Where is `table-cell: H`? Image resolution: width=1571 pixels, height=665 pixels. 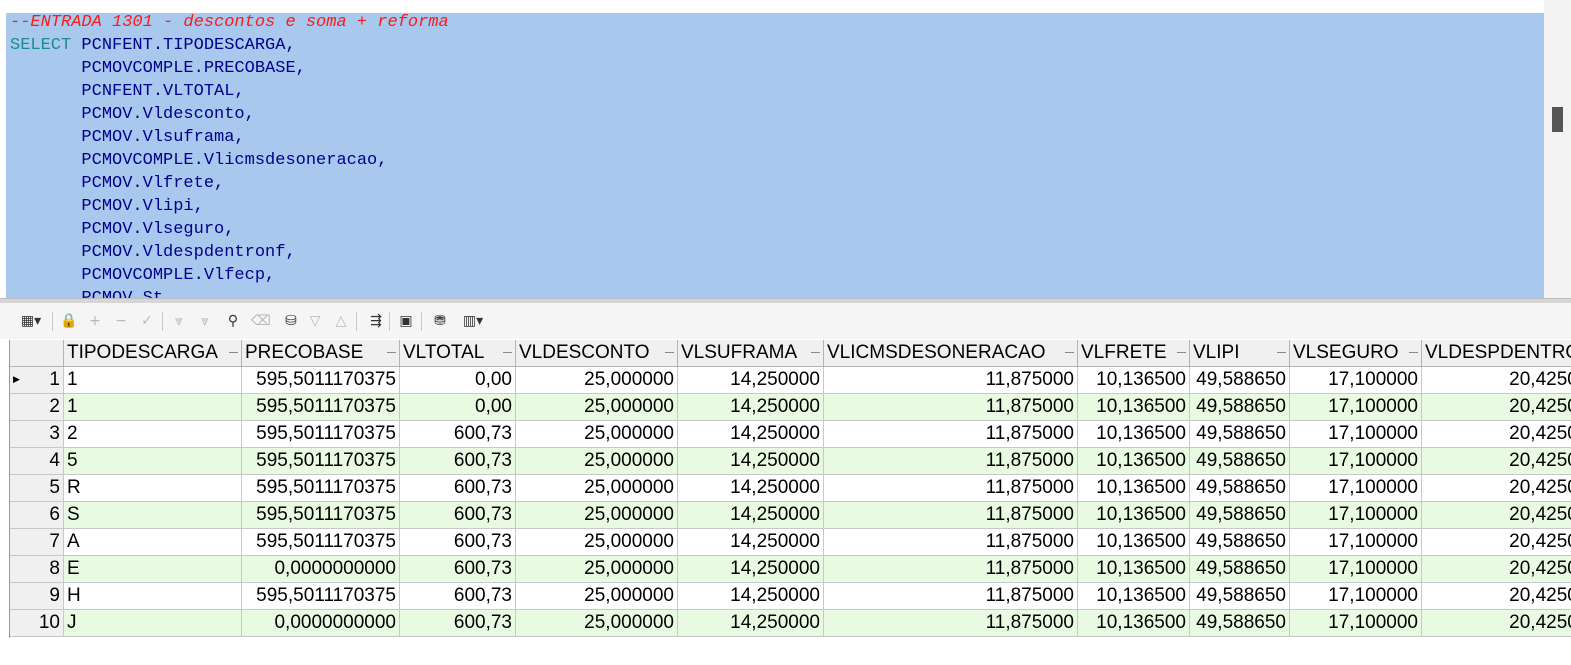
table-cell: H is located at coordinates (153, 596).